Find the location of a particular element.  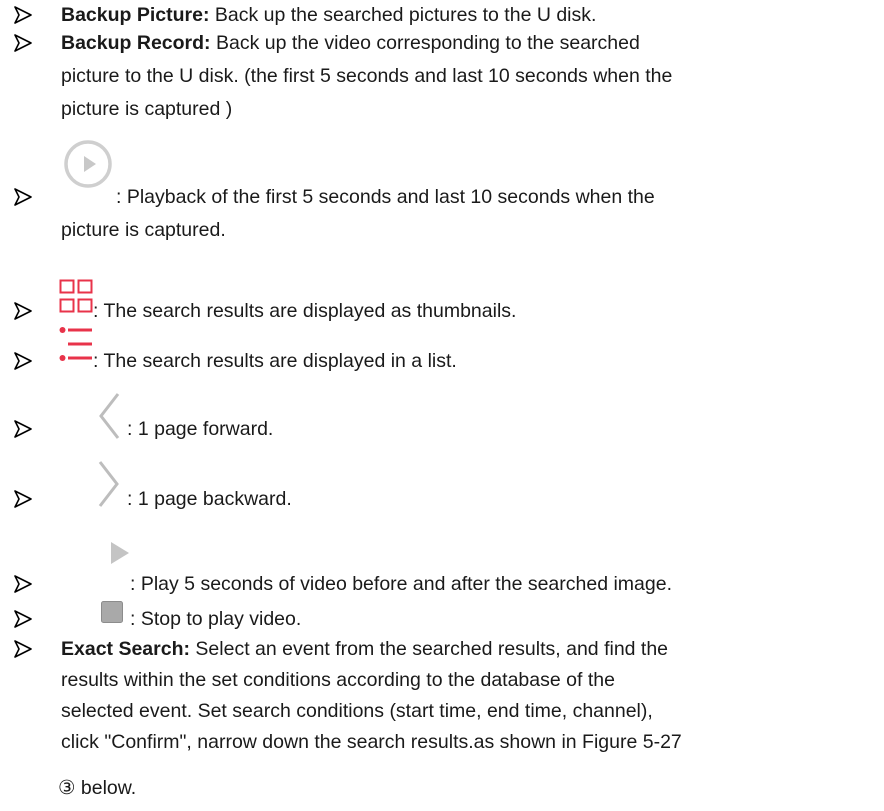

backup-picture-label: Backup Picture: is located at coordinates (135, 15).